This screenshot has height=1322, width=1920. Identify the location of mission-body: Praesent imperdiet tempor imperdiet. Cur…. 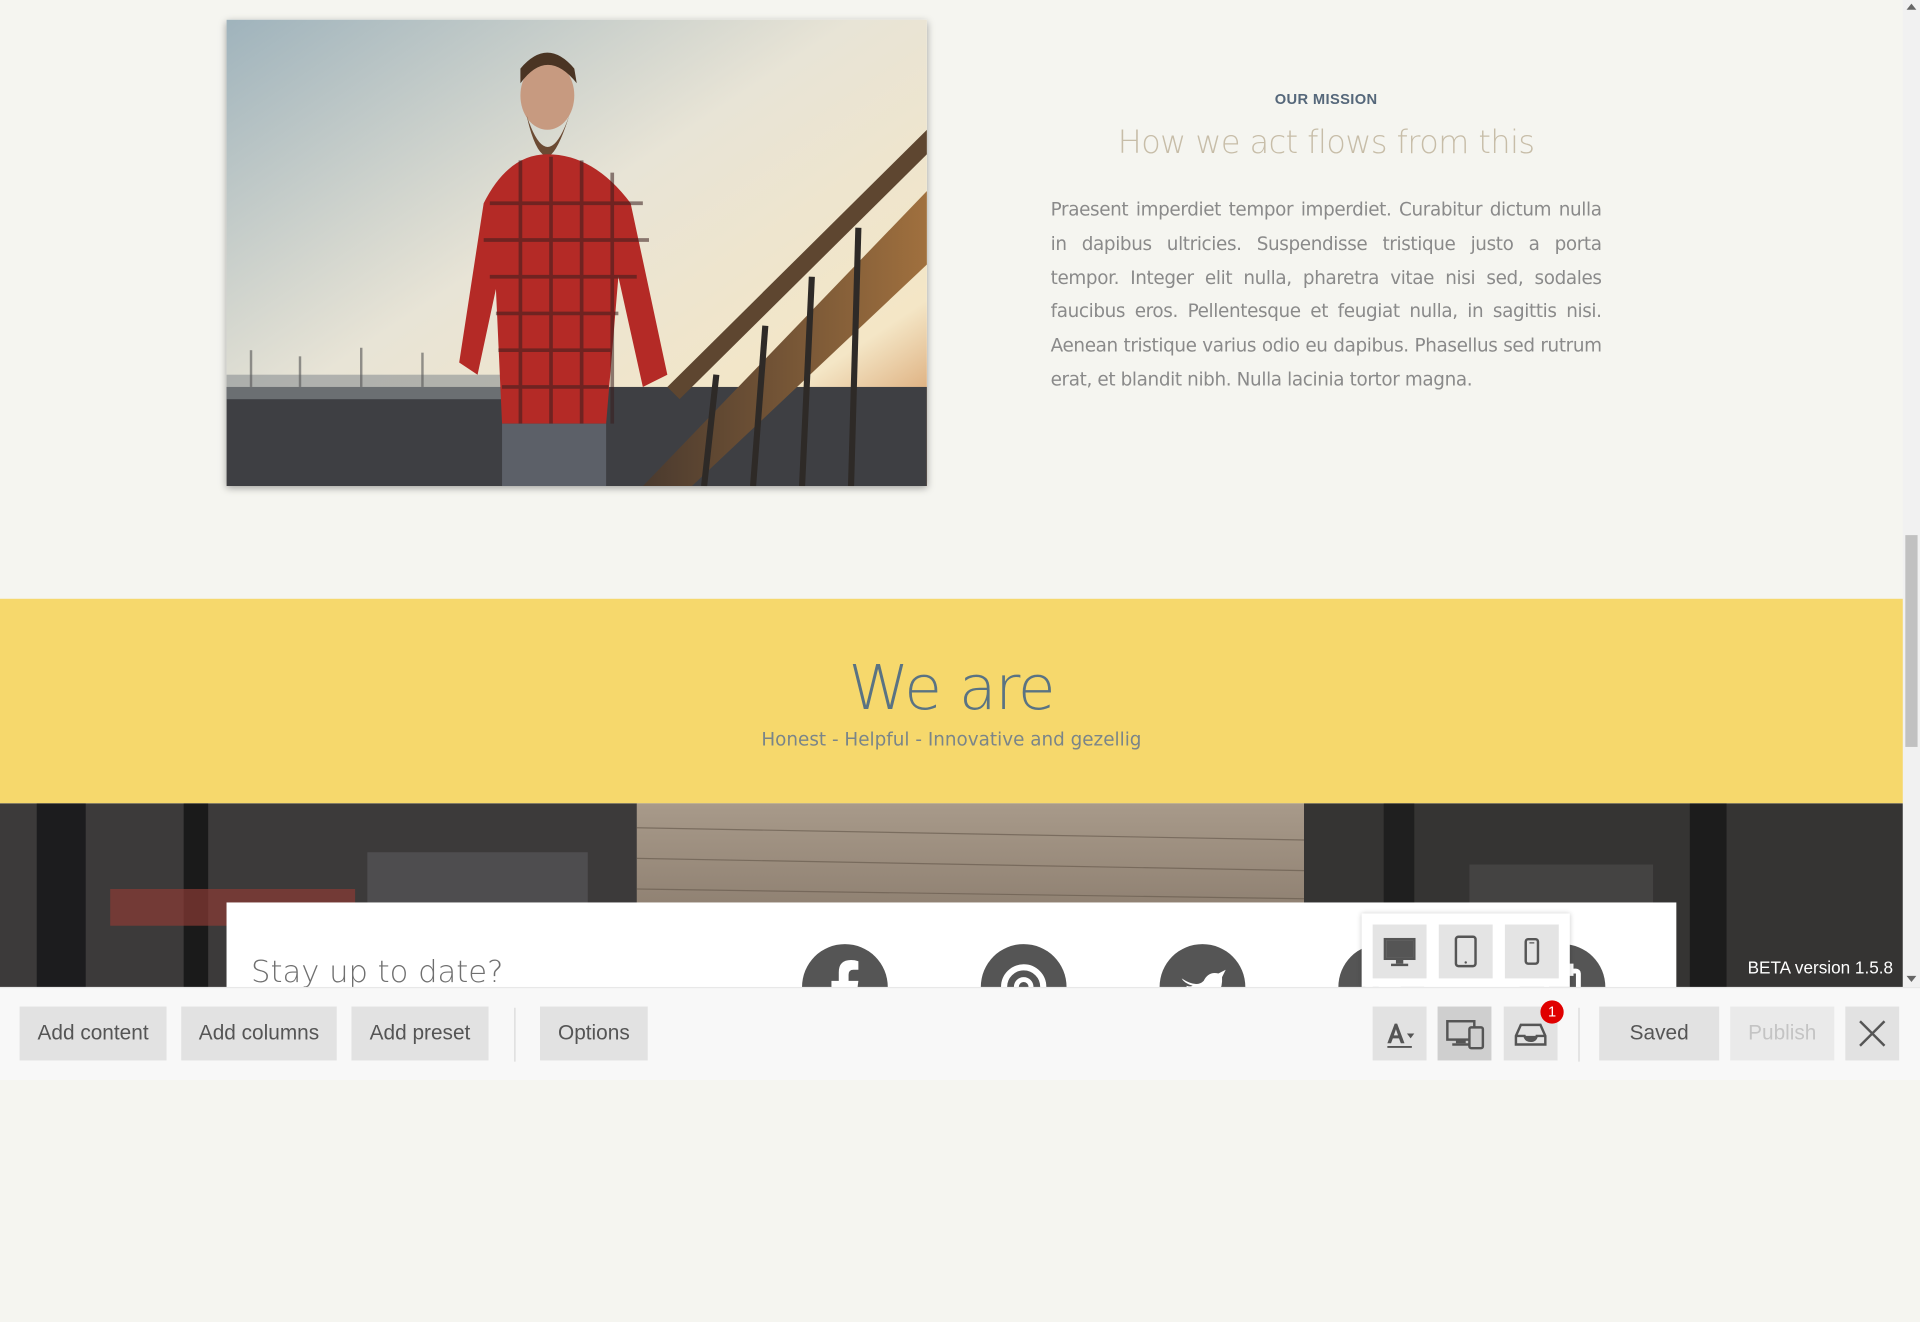
(1326, 294).